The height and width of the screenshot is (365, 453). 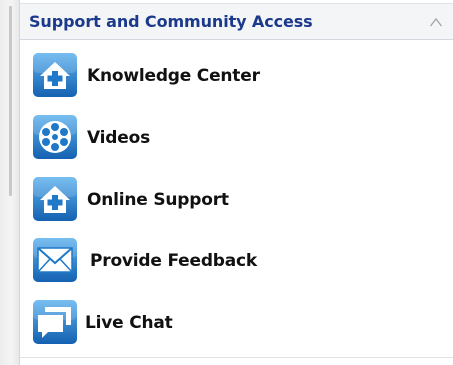 I want to click on knowledge-center-label: Knowledge Center, so click(x=173, y=76).